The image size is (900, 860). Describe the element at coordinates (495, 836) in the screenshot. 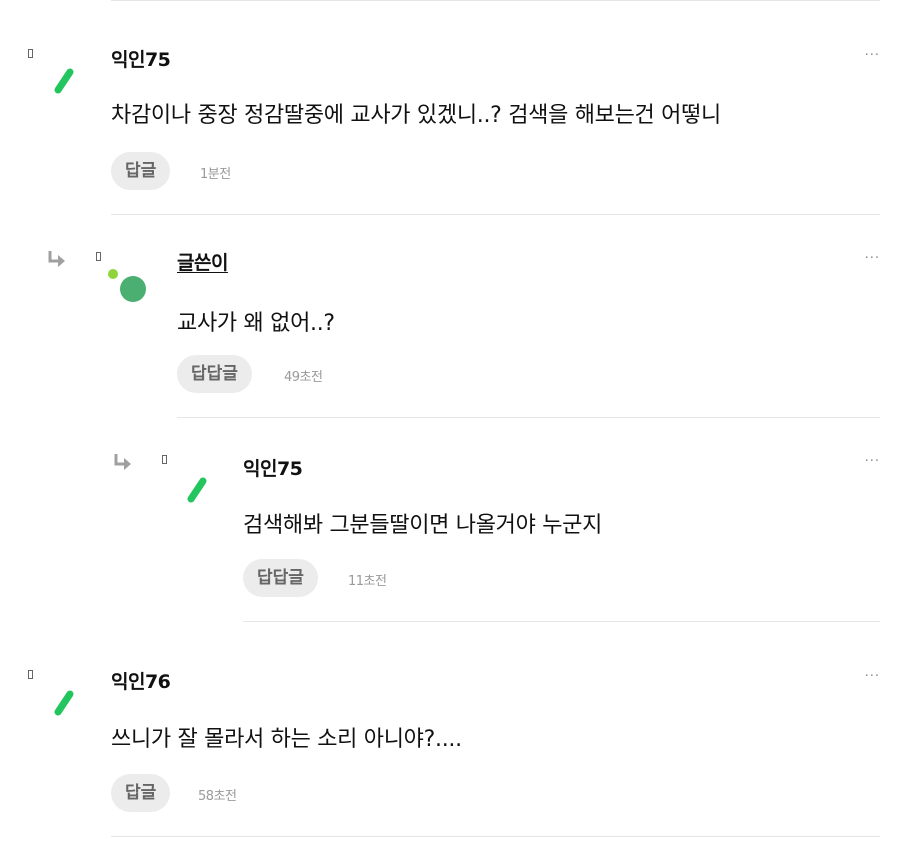

I see `comment-divider` at that location.